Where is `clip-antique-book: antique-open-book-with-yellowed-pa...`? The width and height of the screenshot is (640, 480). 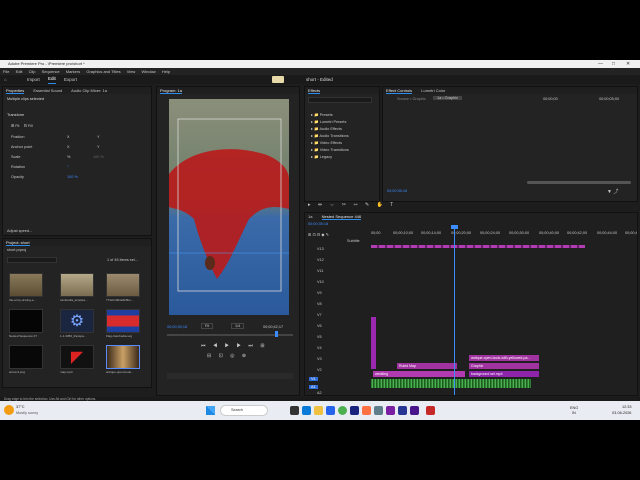 clip-antique-book: antique-open-book-with-yellowed-pa... is located at coordinates (504, 358).